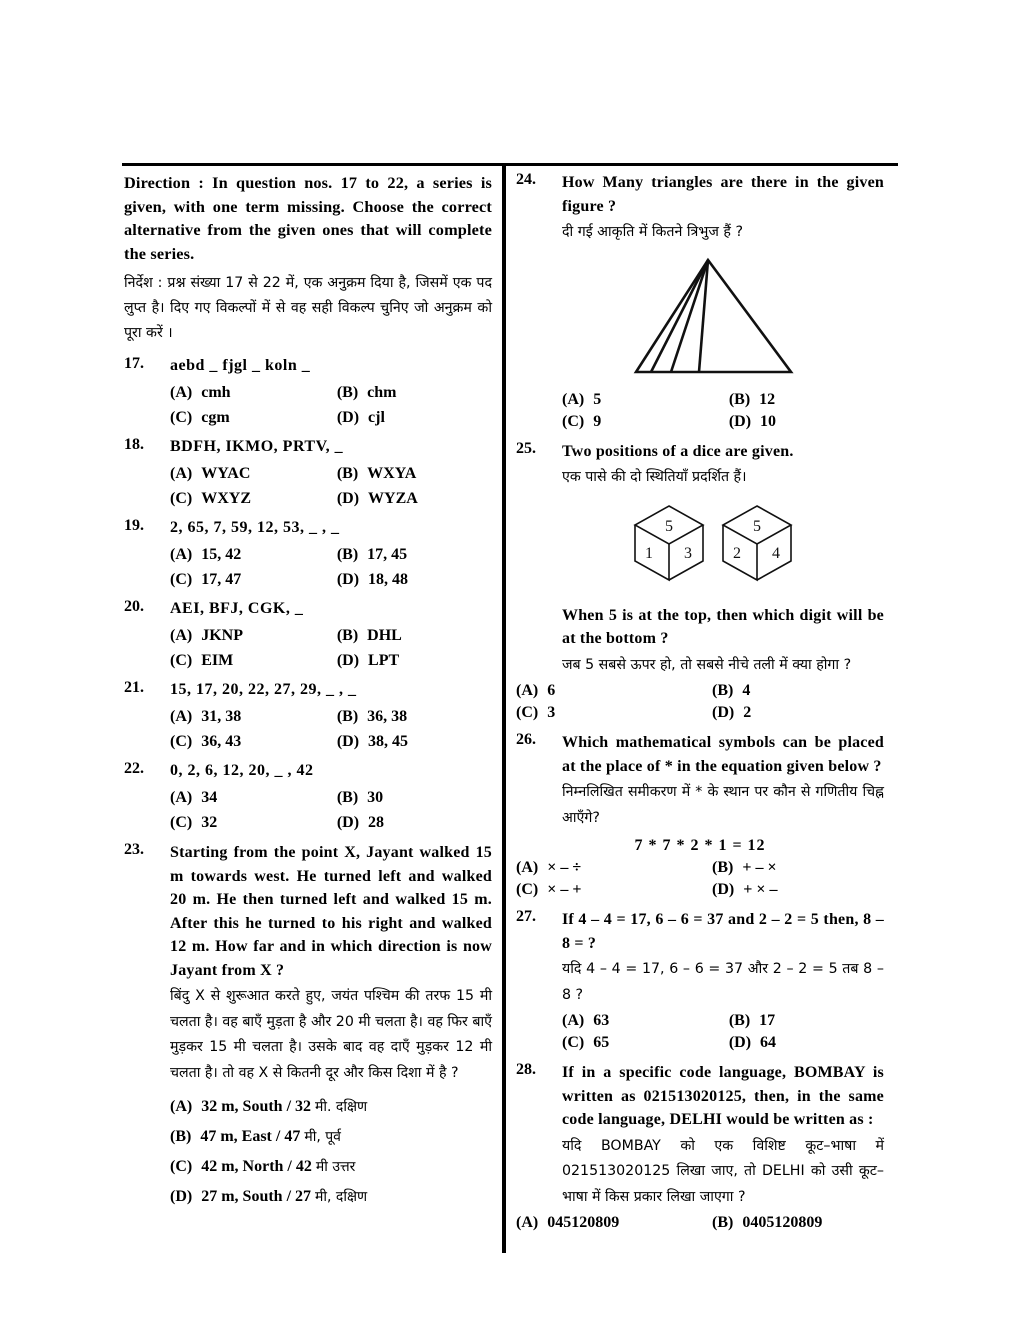  I want to click on question-number: 22., so click(134, 768).